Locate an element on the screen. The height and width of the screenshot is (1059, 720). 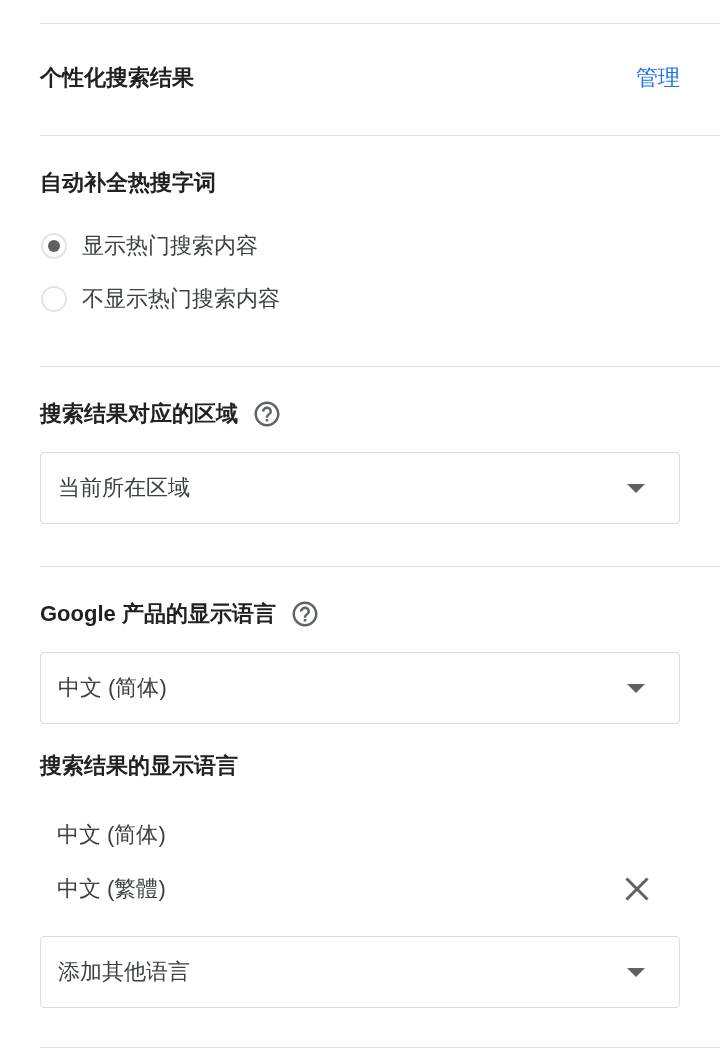
radio-label: 不显示热门搜索内容 is located at coordinates (181, 298).